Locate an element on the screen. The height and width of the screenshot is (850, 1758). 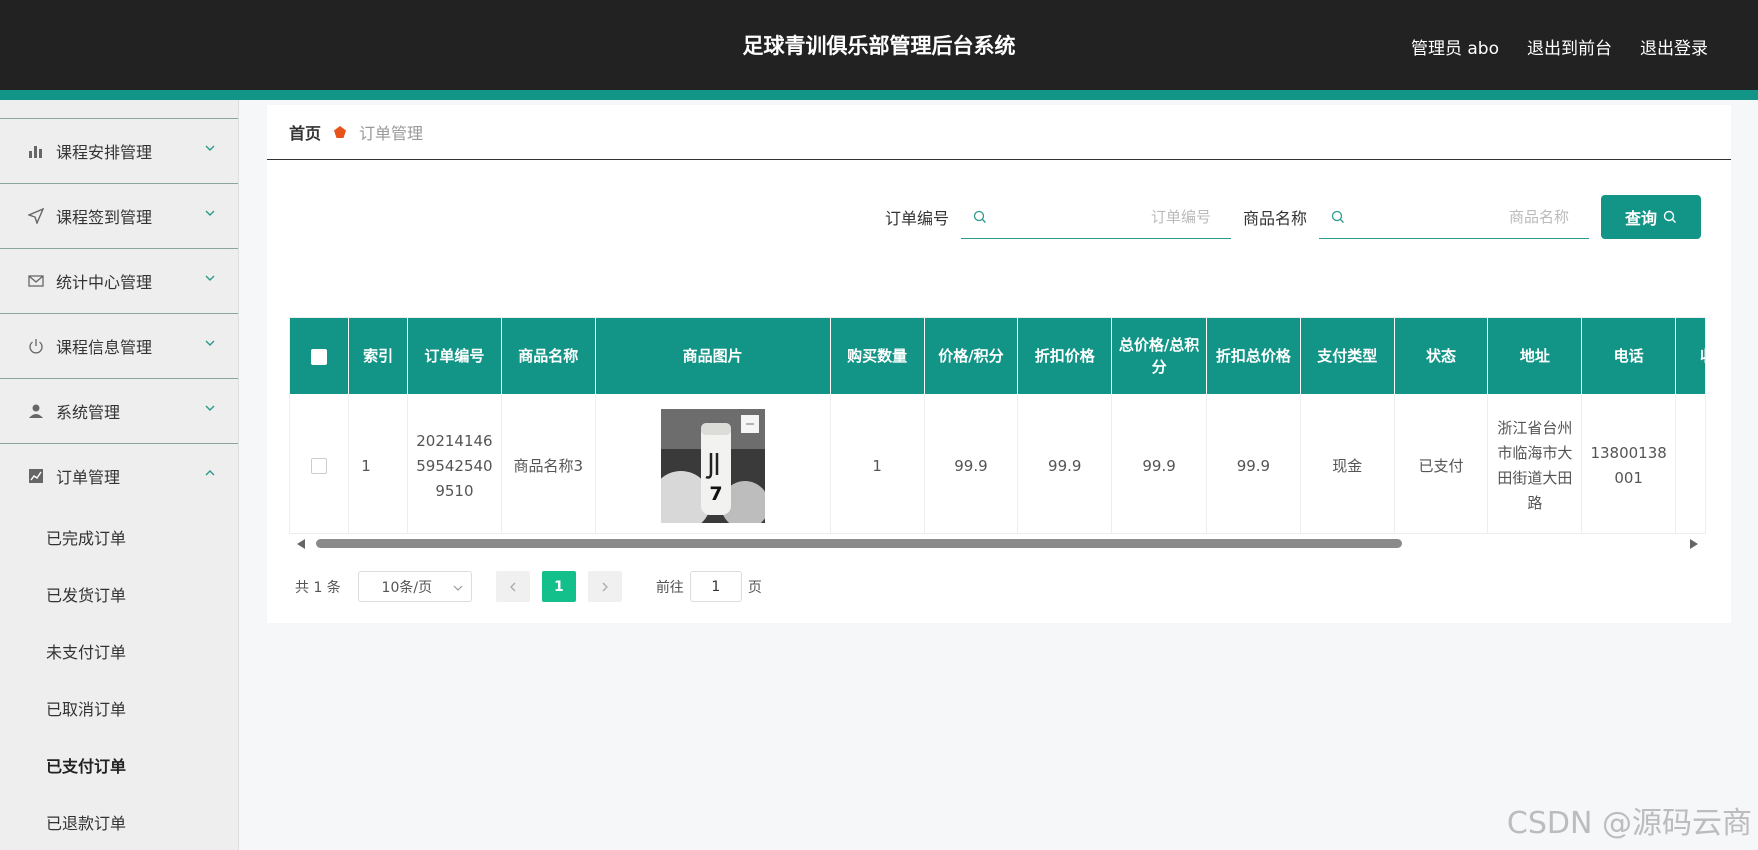
logout-link: 退出登录 is located at coordinates (1674, 46).